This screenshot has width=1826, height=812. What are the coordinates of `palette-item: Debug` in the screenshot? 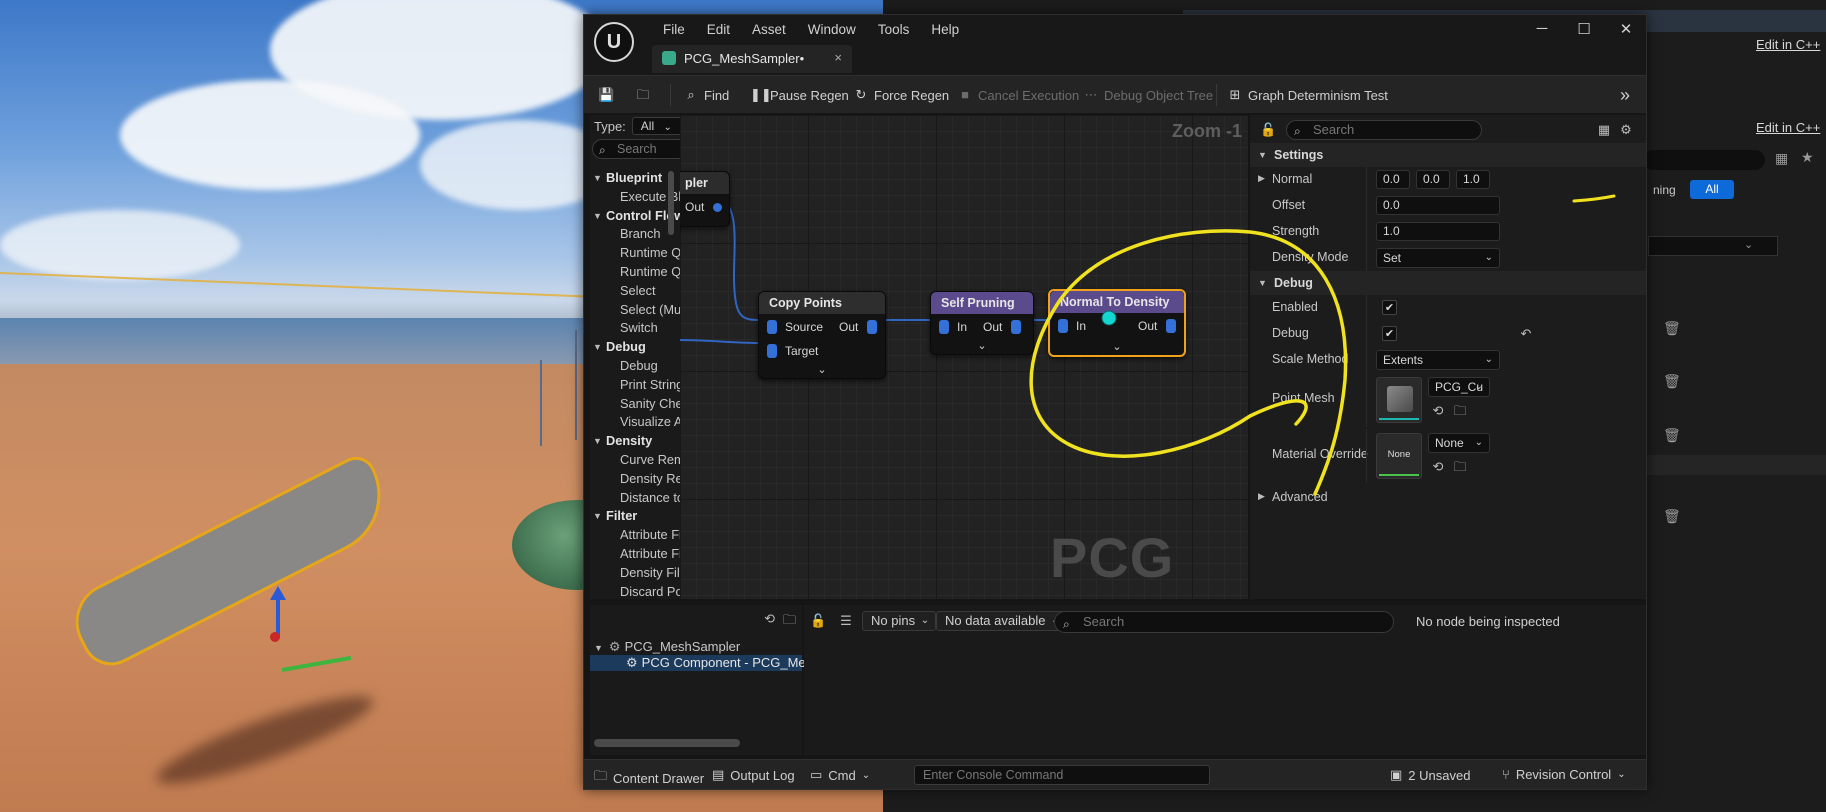 It's located at (635, 366).